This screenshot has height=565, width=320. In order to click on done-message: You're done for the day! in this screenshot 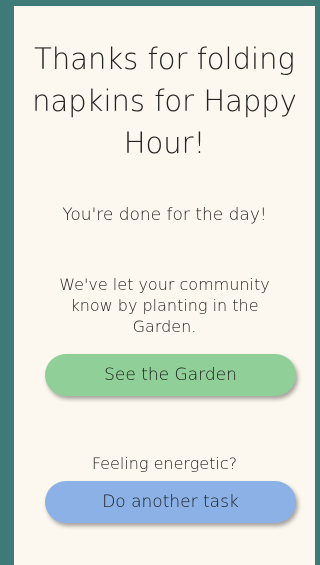, I will do `click(164, 215)`.